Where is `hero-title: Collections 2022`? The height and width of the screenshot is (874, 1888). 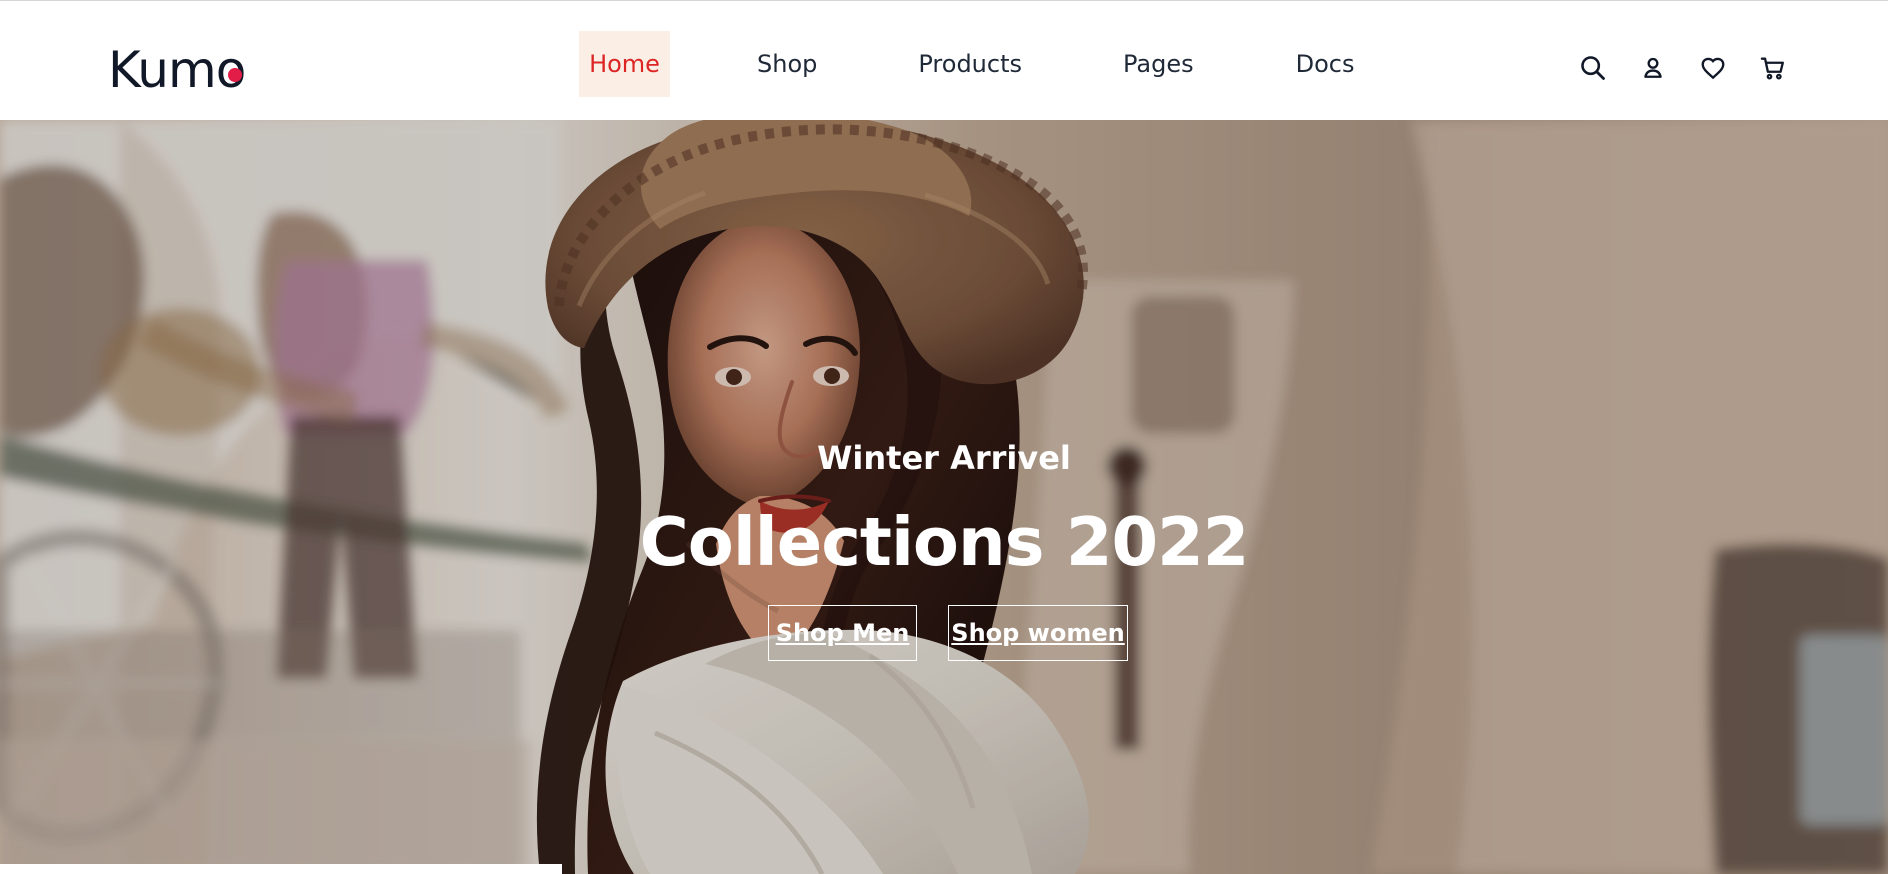
hero-title: Collections 2022 is located at coordinates (944, 542).